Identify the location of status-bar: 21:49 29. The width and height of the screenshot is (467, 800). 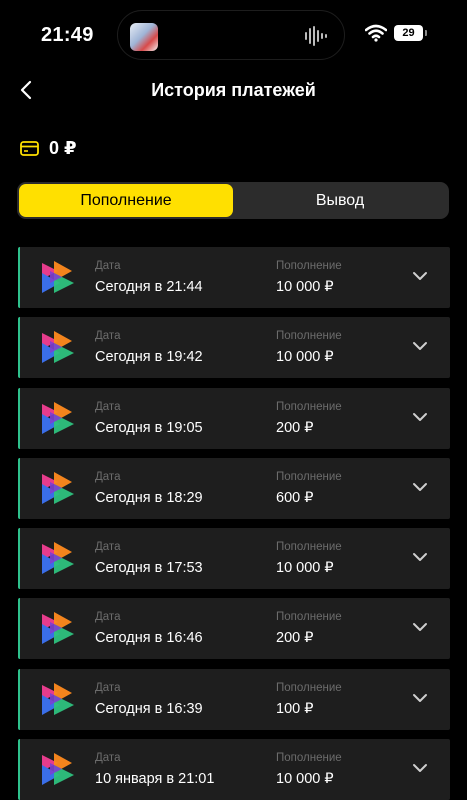
(233, 35).